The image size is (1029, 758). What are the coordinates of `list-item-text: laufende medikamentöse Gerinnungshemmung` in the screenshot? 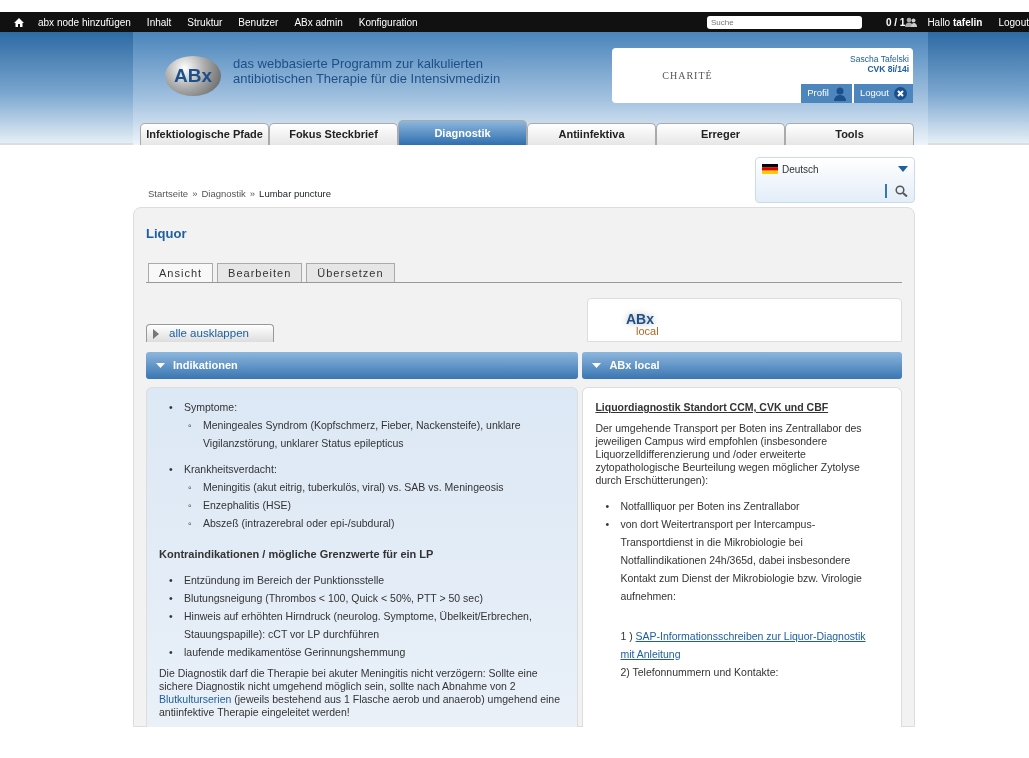 It's located at (295, 651).